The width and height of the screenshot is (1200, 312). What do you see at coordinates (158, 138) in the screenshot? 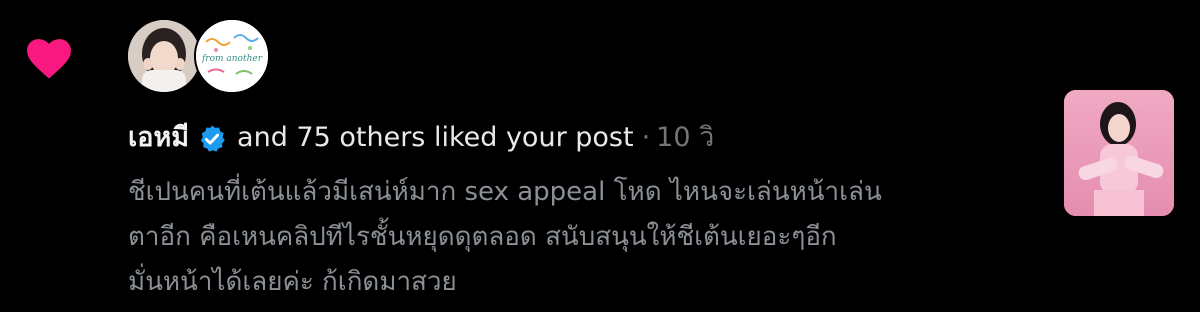
I see `user-name: เอหมี` at bounding box center [158, 138].